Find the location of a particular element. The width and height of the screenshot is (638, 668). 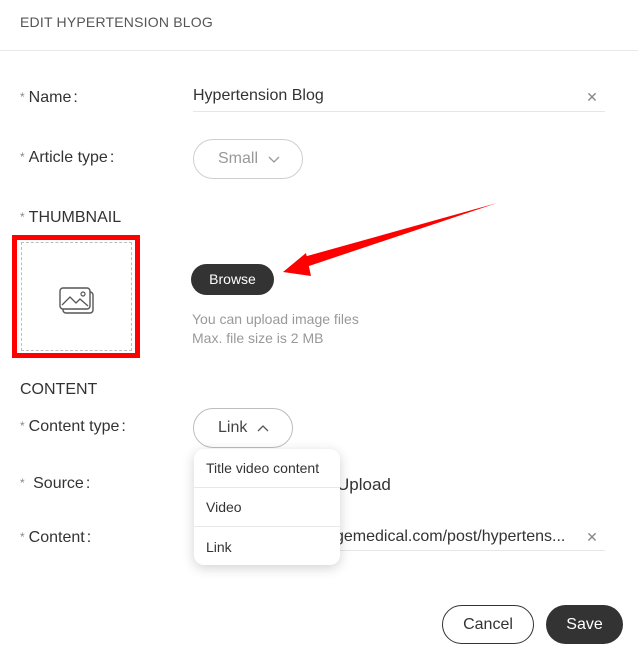

source-label: * Source: is located at coordinates (55, 483).